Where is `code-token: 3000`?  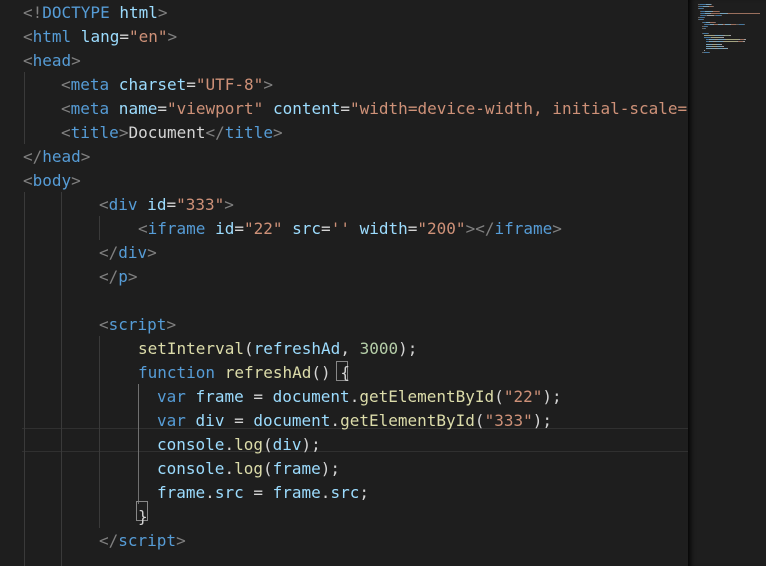 code-token: 3000 is located at coordinates (379, 348).